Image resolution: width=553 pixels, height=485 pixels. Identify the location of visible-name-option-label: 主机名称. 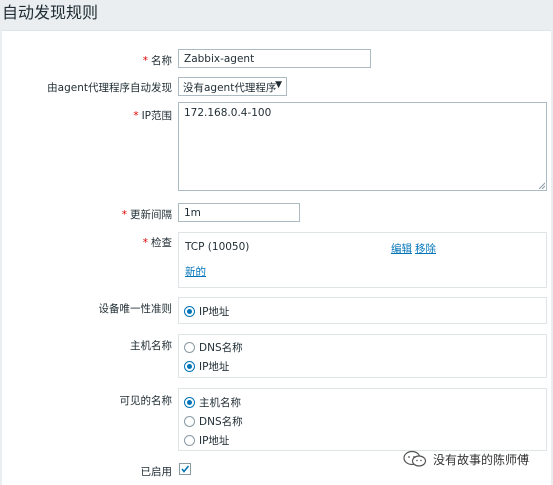
(220, 403).